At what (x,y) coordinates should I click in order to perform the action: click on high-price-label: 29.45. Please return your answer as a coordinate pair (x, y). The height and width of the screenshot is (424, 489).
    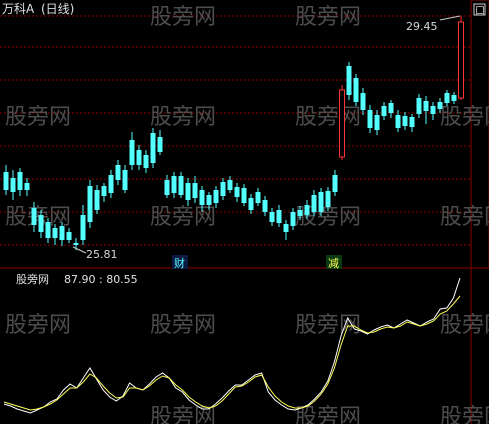
    Looking at the image, I should click on (422, 26).